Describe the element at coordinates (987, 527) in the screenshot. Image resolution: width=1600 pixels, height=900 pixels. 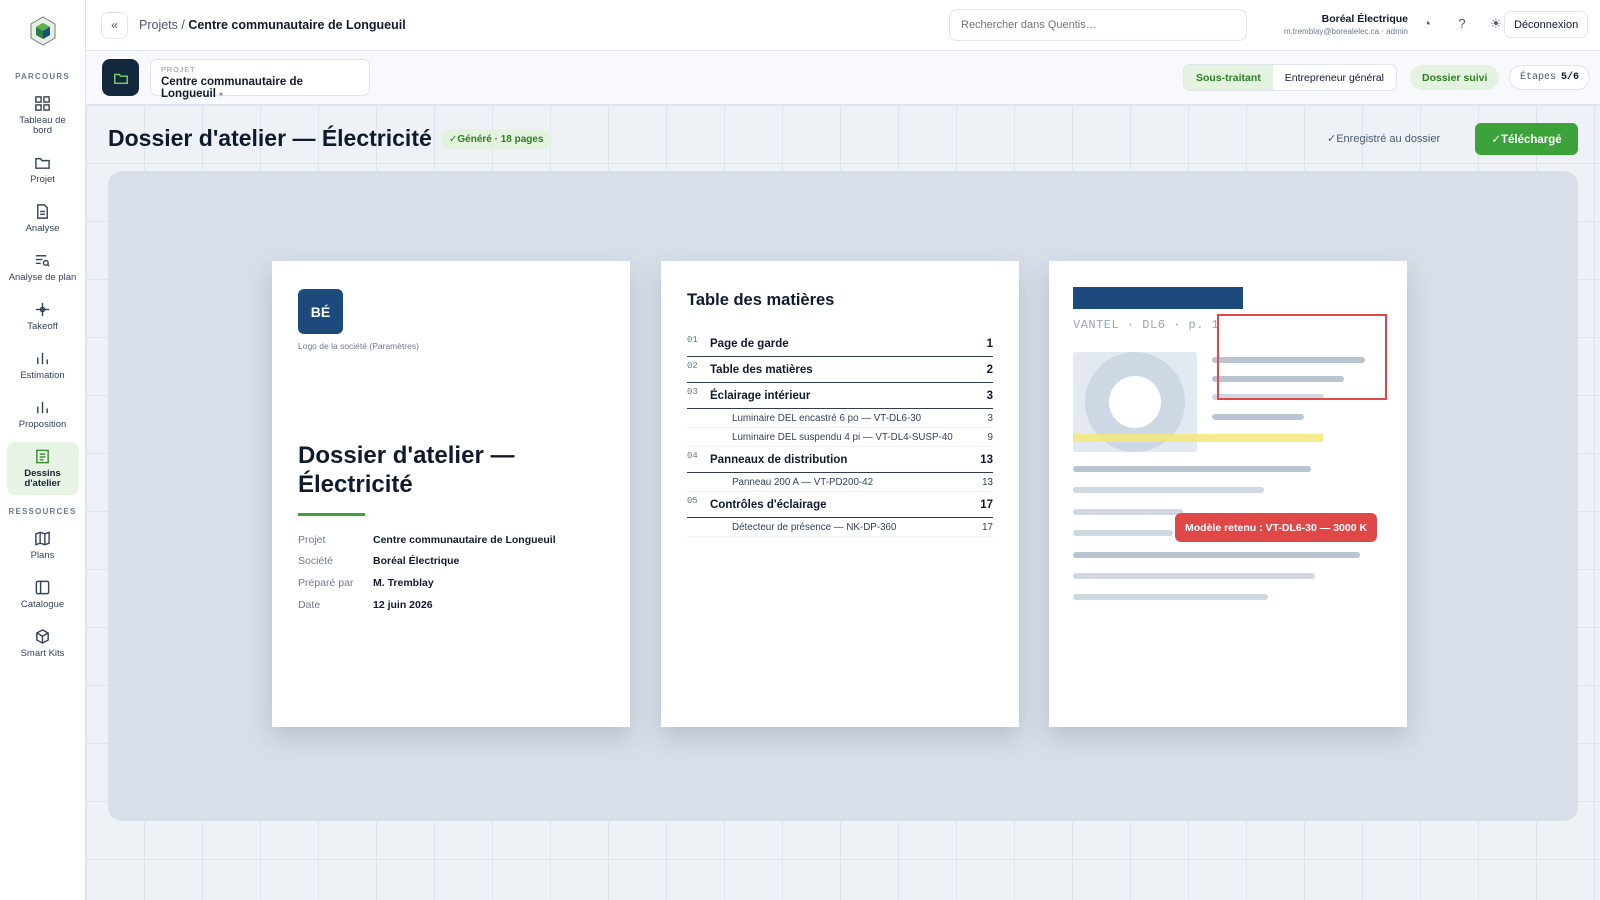
I see `toc-subsection-page: 17` at that location.